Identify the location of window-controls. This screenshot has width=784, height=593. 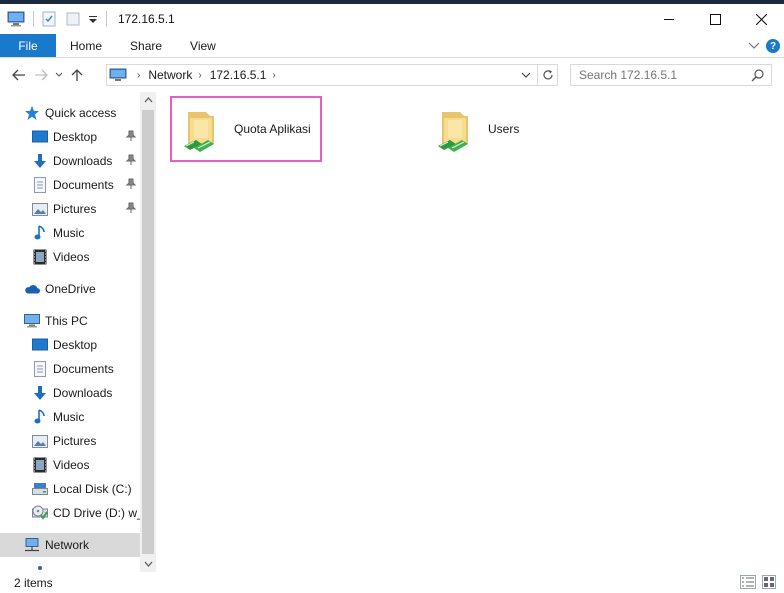
(715, 19).